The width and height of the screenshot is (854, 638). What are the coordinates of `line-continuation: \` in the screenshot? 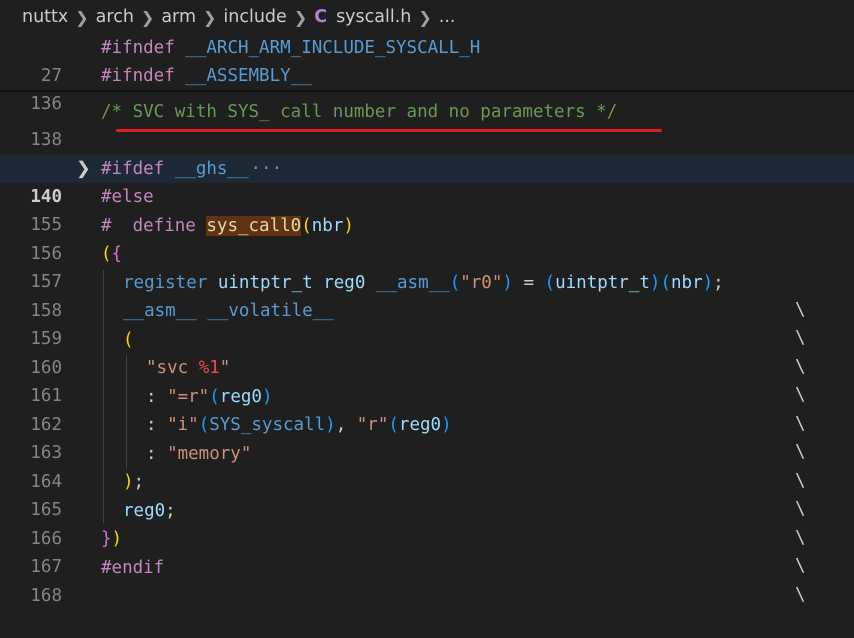 It's located at (800, 595).